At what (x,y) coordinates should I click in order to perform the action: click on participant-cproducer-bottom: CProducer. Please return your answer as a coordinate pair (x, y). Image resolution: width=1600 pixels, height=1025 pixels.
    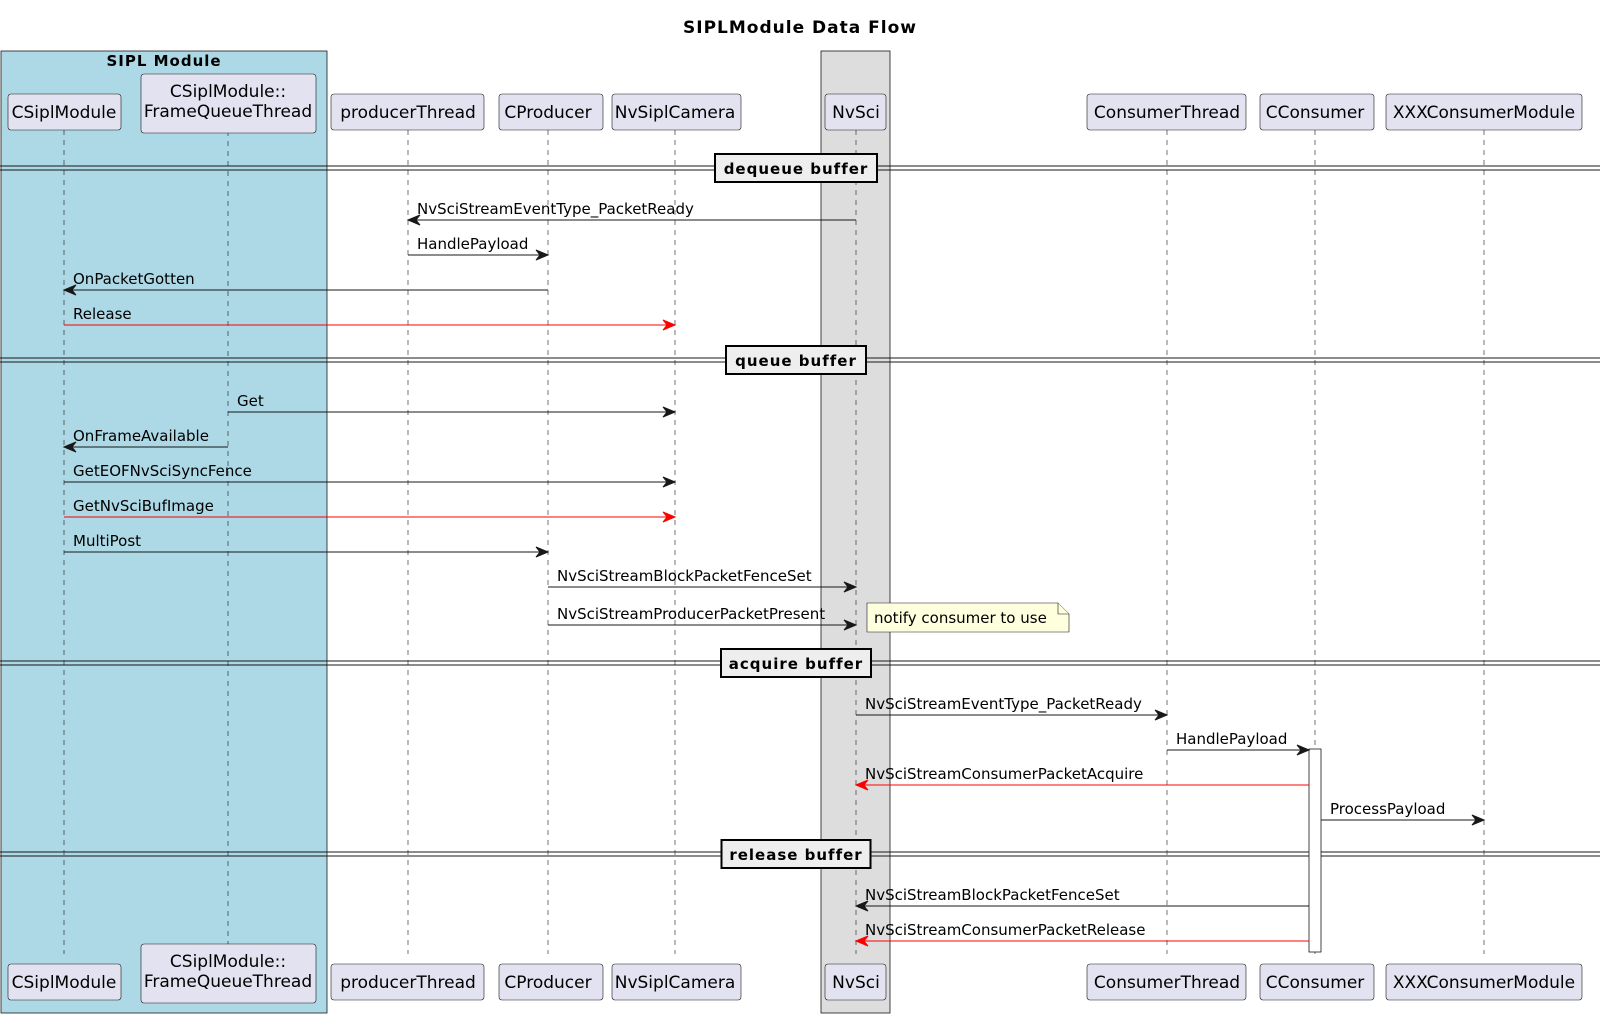
    Looking at the image, I should click on (551, 982).